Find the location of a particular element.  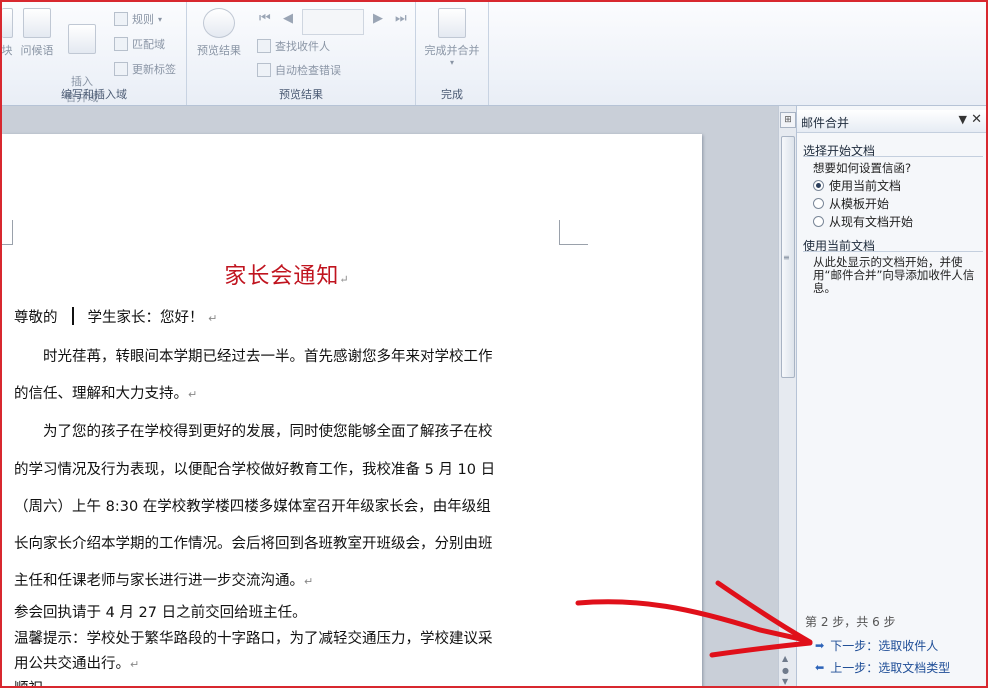

grip-icon: ≡ is located at coordinates (786, 257).